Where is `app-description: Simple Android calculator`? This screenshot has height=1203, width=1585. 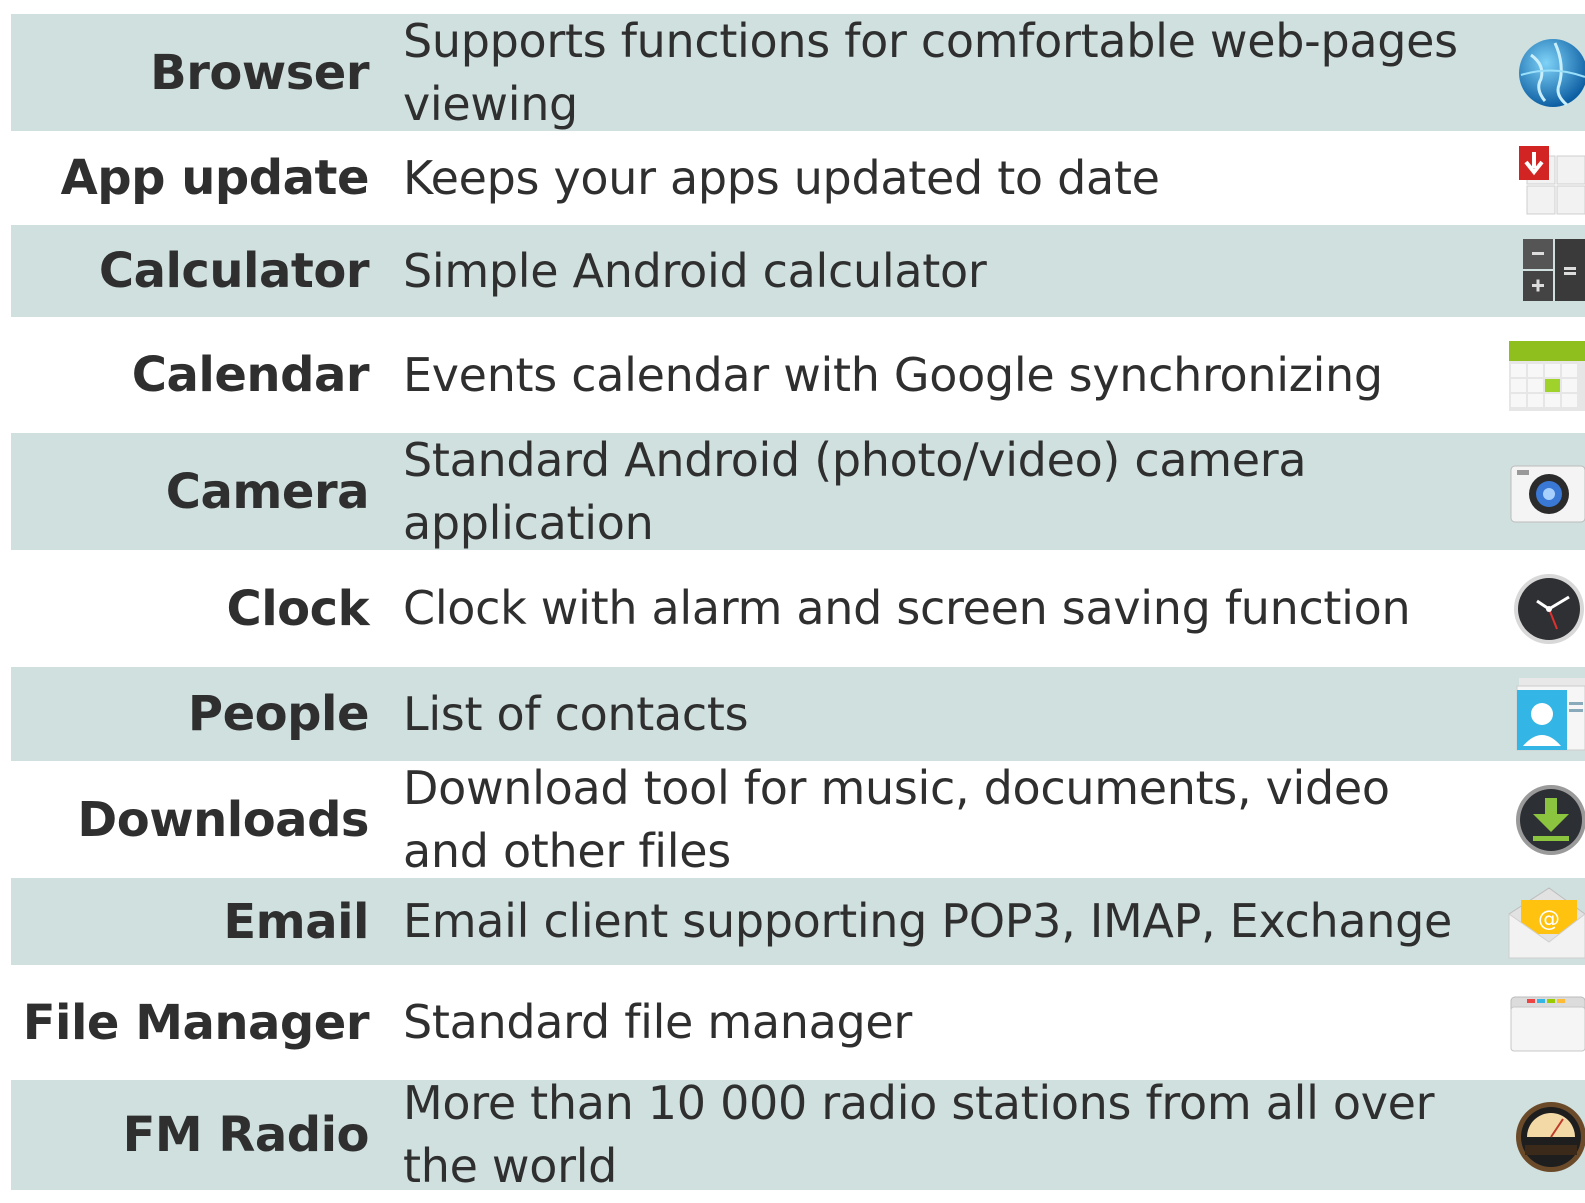 app-description: Simple Android calculator is located at coordinates (695, 270).